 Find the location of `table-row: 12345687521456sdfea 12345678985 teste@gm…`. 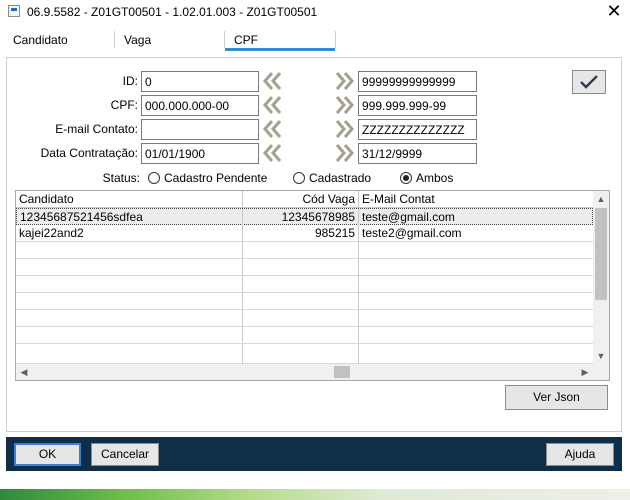

table-row: 12345687521456sdfea 12345678985 teste@gm… is located at coordinates (304, 216).